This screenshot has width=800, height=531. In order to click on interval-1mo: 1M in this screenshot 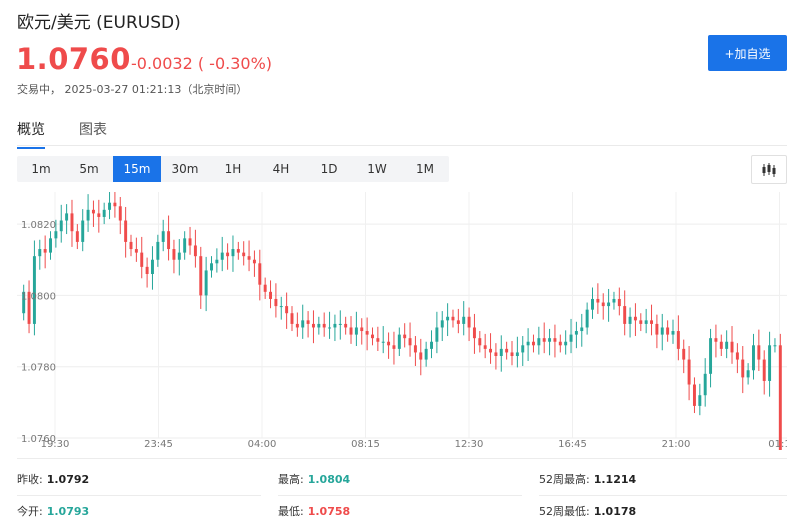, I will do `click(425, 169)`.